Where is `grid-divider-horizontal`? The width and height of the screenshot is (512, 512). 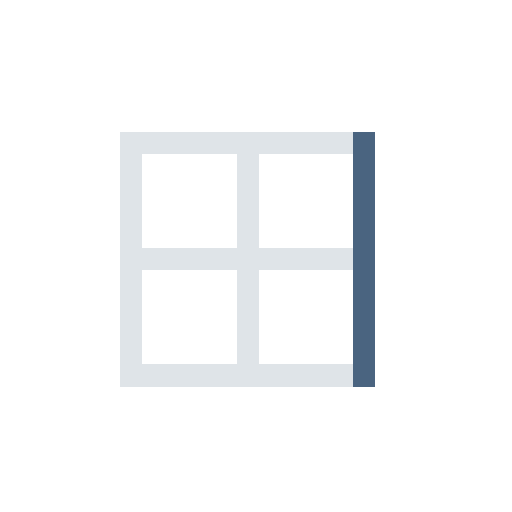
grid-divider-horizontal is located at coordinates (237, 259).